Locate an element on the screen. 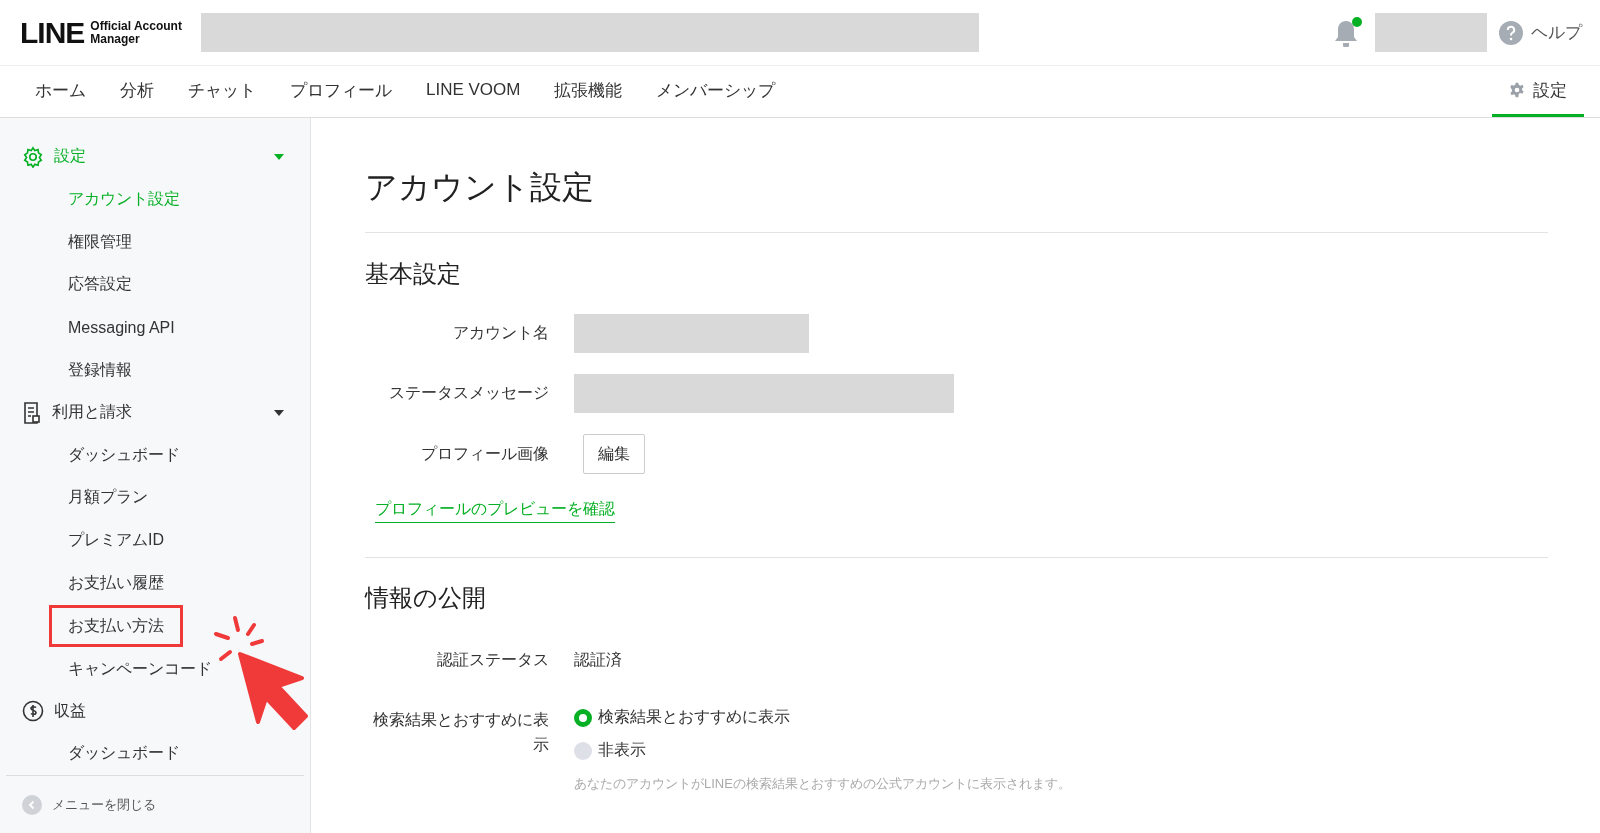  sidebar-group: 収益 is located at coordinates (155, 711).